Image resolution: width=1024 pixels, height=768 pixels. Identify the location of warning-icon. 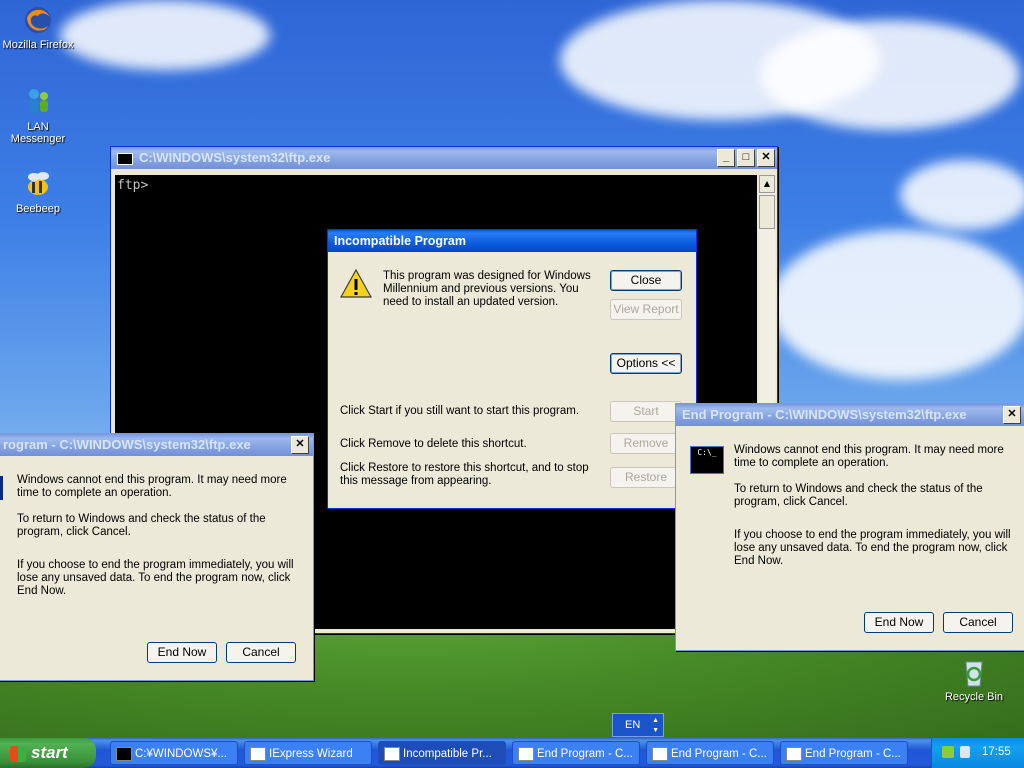
(356, 285).